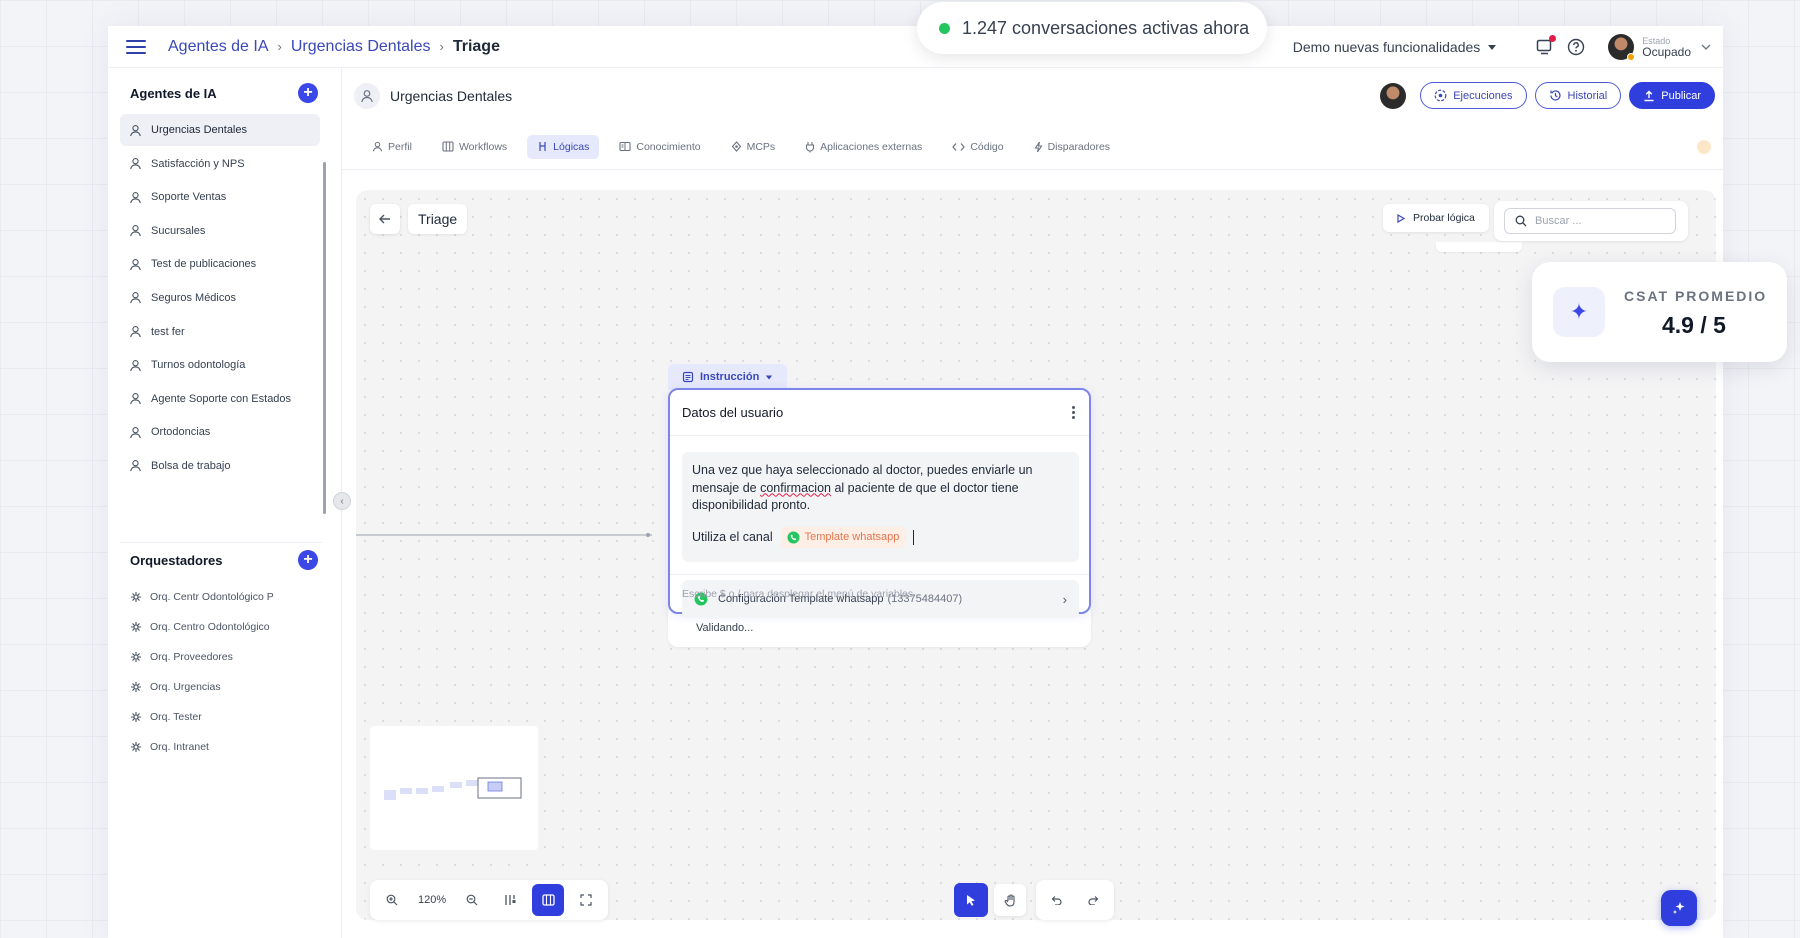 This screenshot has height=938, width=1800. What do you see at coordinates (563, 146) in the screenshot?
I see `tab-logic: Lógicas` at bounding box center [563, 146].